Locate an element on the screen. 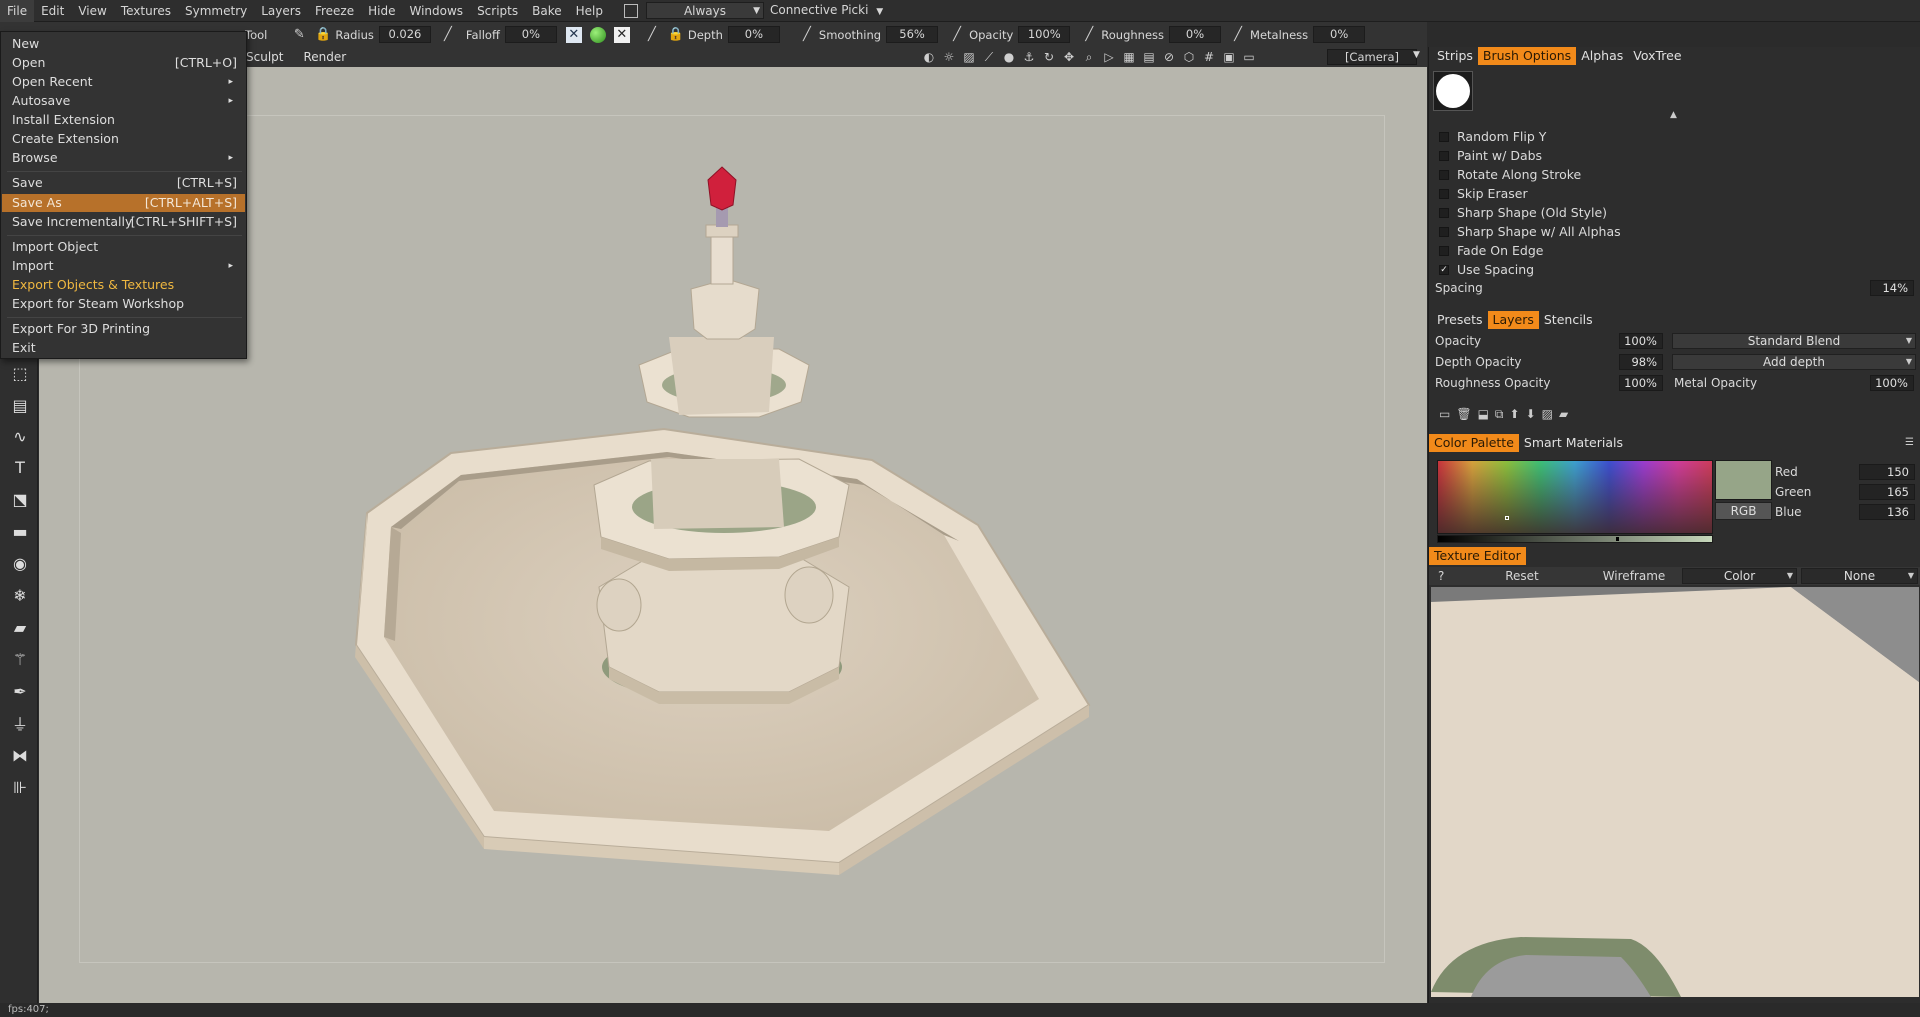  blue-label: Blue is located at coordinates (1788, 512).